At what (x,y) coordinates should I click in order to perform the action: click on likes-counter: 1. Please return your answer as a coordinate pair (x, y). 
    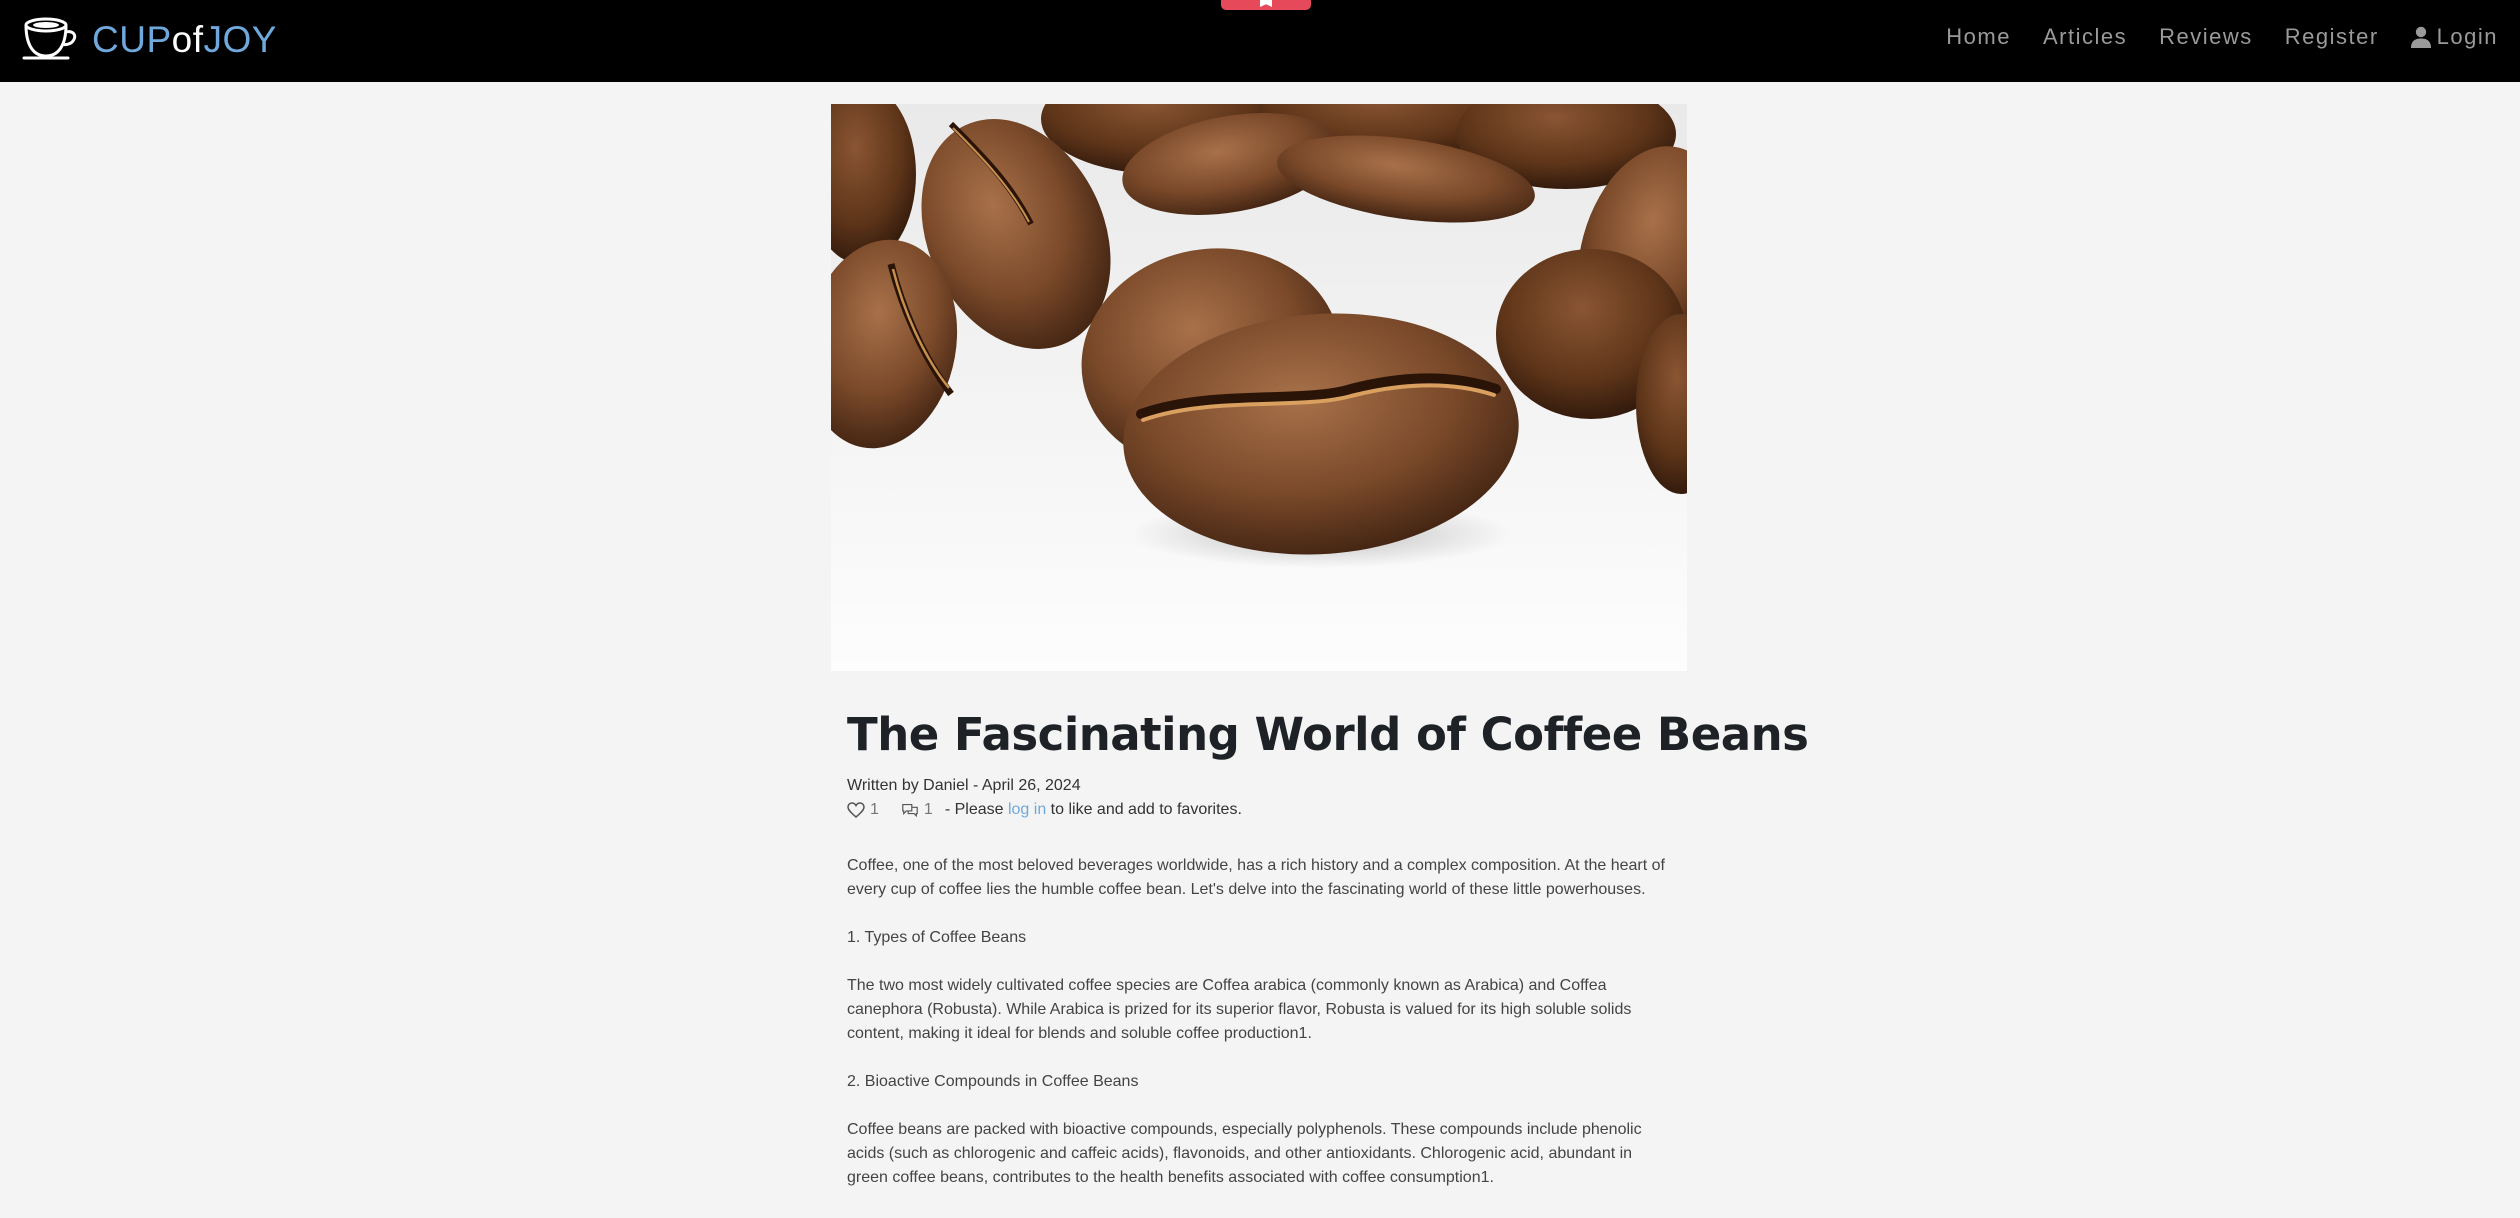
    Looking at the image, I should click on (863, 810).